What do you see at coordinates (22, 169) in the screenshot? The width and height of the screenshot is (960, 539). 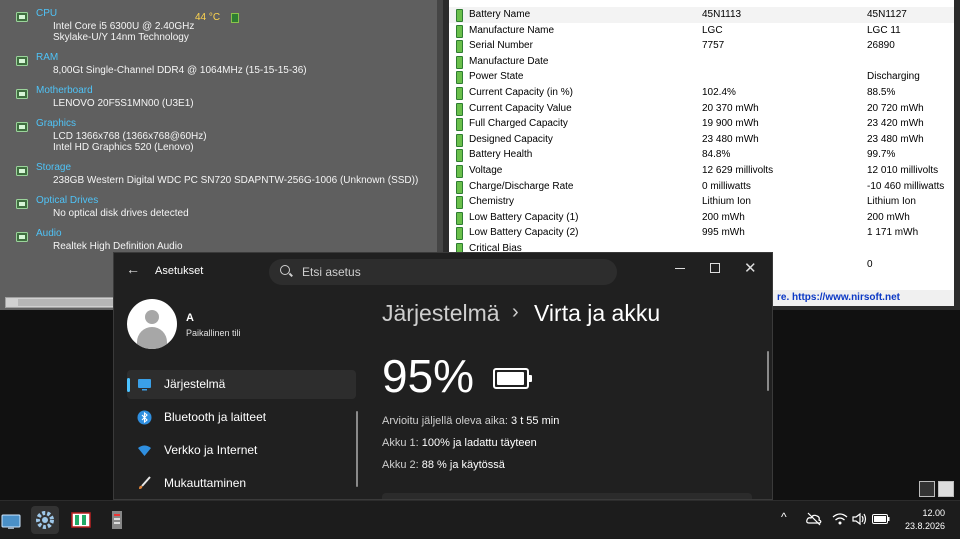 I see `hdd-icon` at bounding box center [22, 169].